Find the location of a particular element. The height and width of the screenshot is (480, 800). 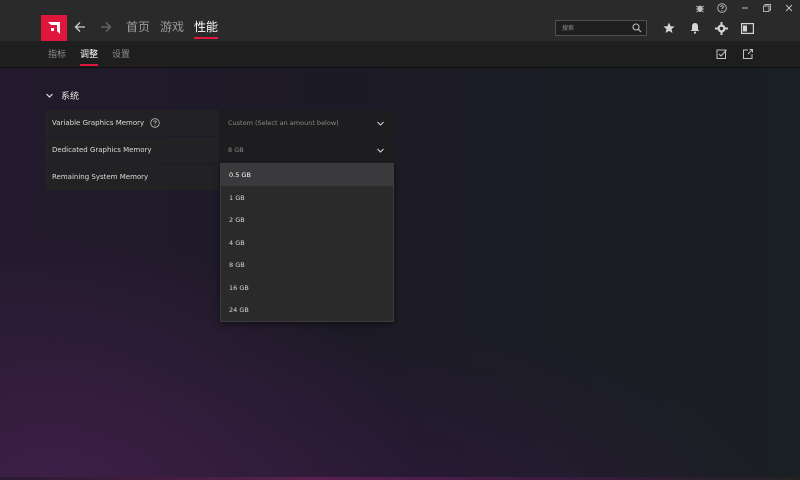

tab-games: 游戏 is located at coordinates (172, 30).